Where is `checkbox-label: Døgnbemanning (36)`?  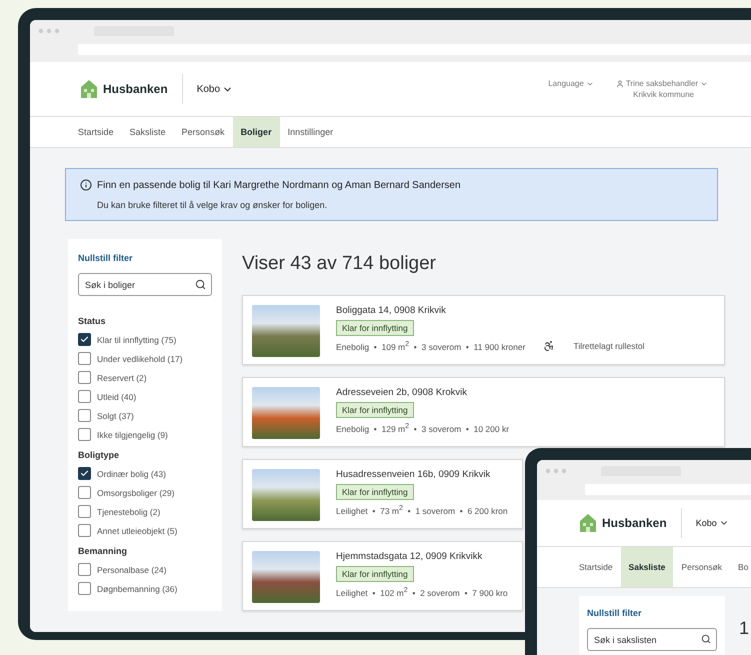
checkbox-label: Døgnbemanning (36) is located at coordinates (137, 589).